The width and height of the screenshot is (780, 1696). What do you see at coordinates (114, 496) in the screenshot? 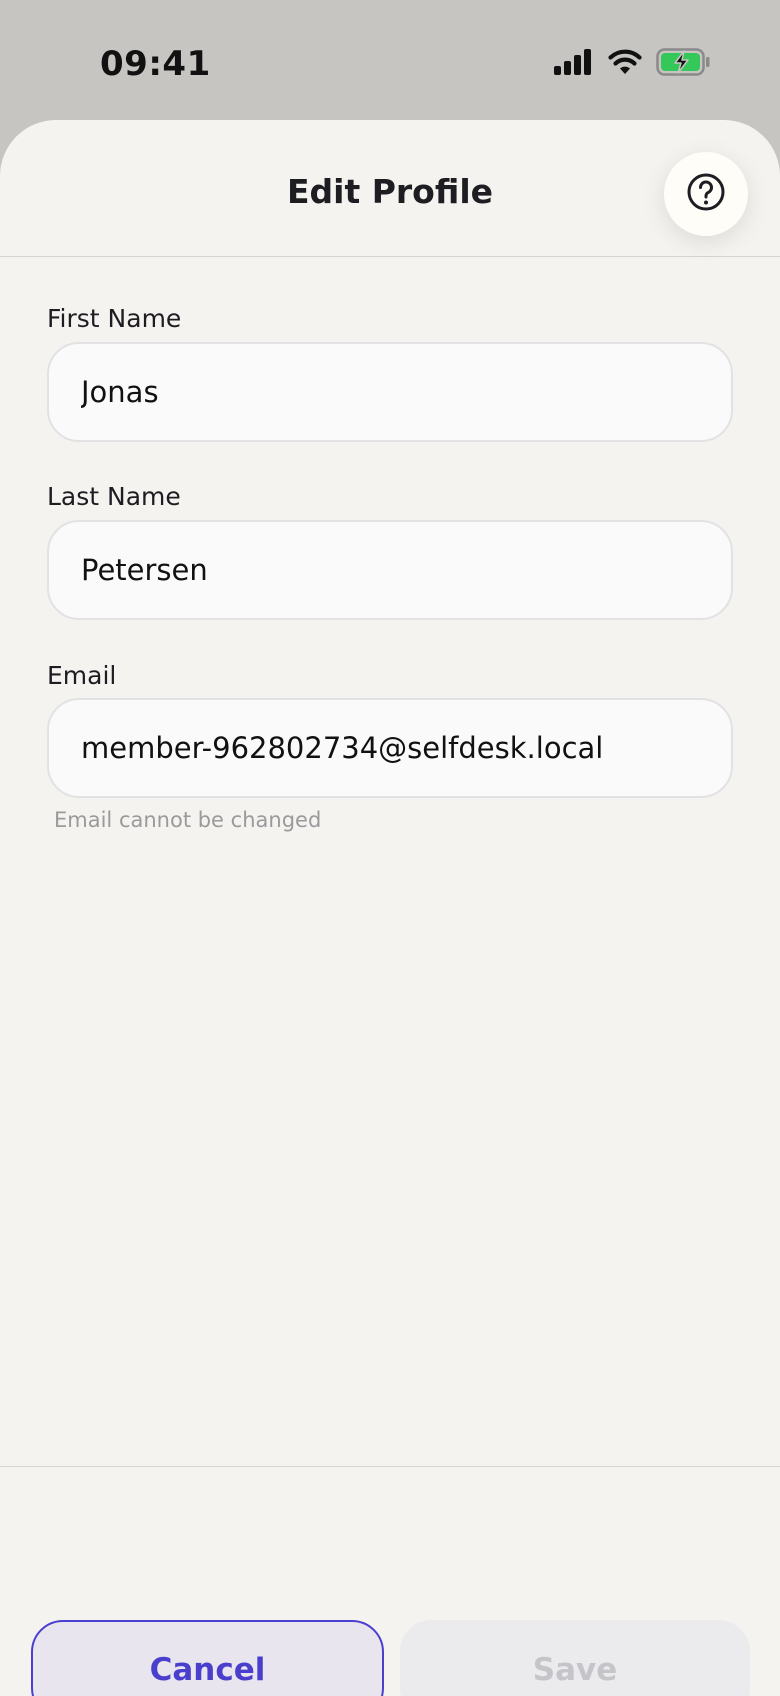
I see `last-name-label: Last Name` at bounding box center [114, 496].